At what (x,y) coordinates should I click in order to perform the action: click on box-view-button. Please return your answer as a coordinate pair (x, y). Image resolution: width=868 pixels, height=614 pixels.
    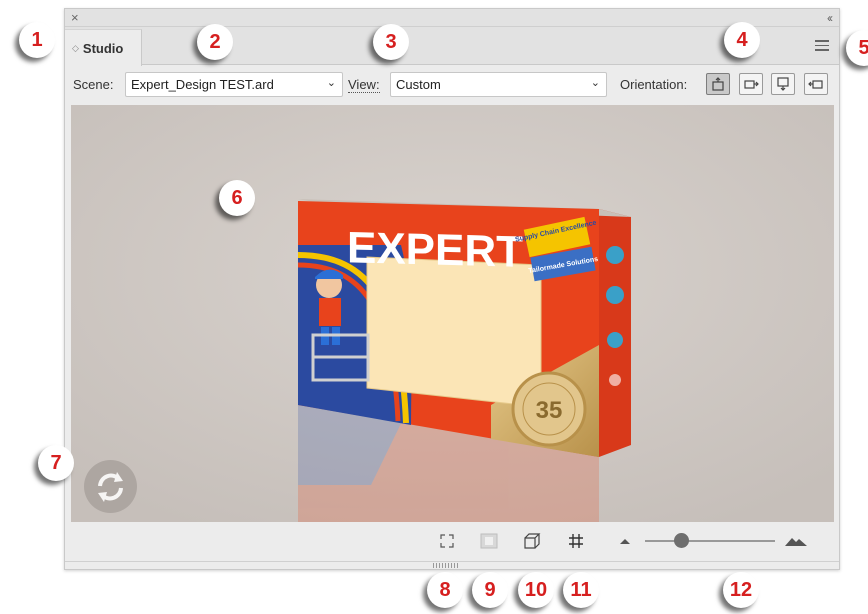
    Looking at the image, I should click on (532, 541).